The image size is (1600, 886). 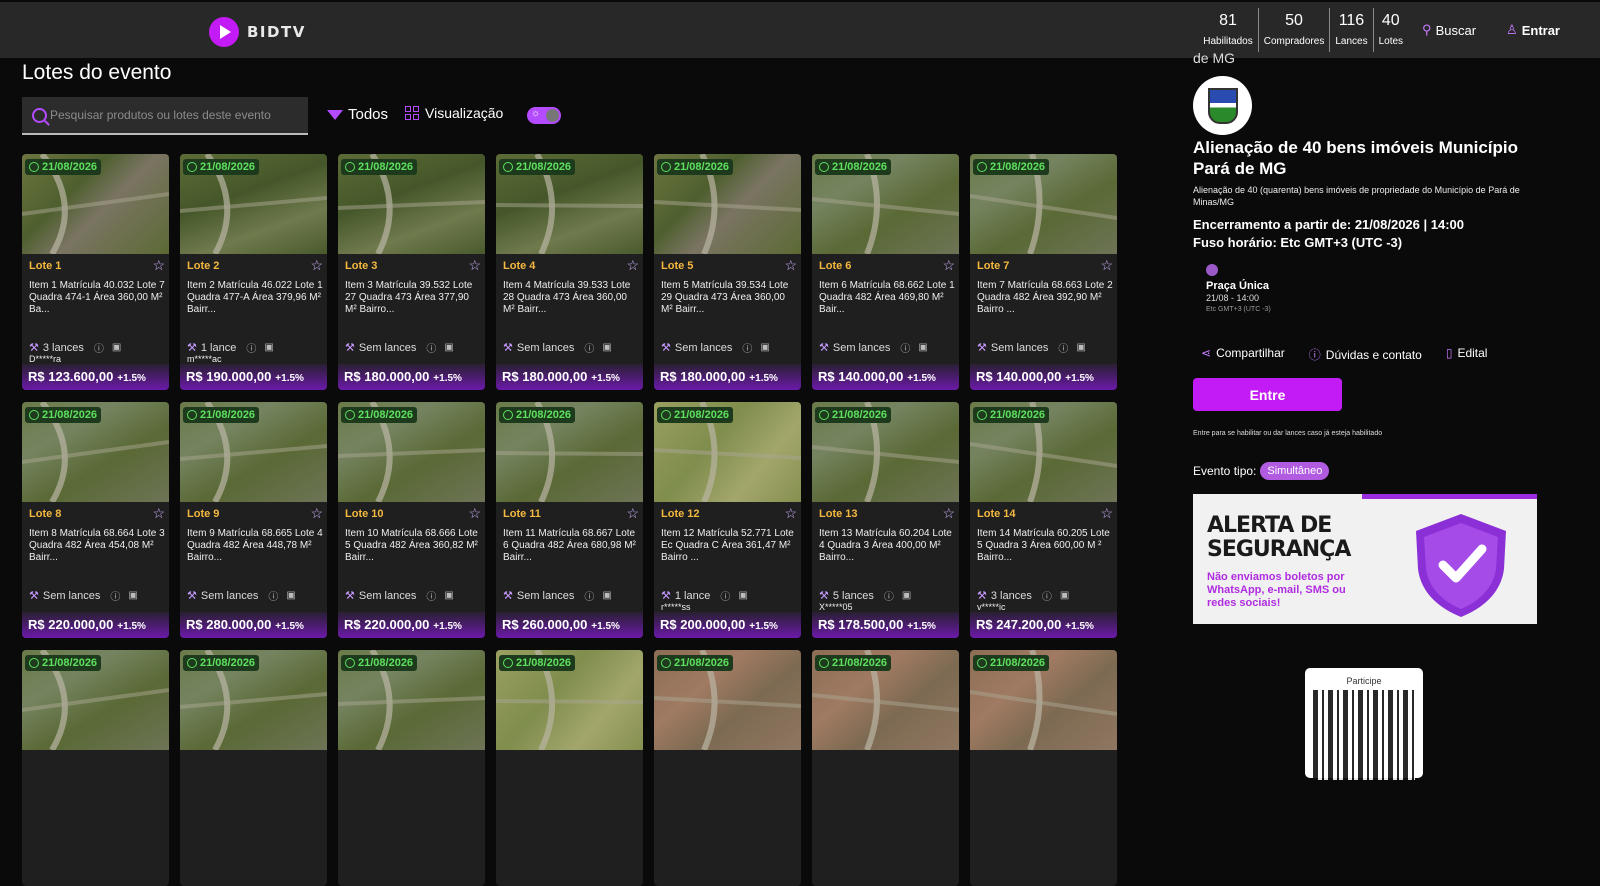 What do you see at coordinates (454, 113) in the screenshot?
I see `view-mode-button: Visualização` at bounding box center [454, 113].